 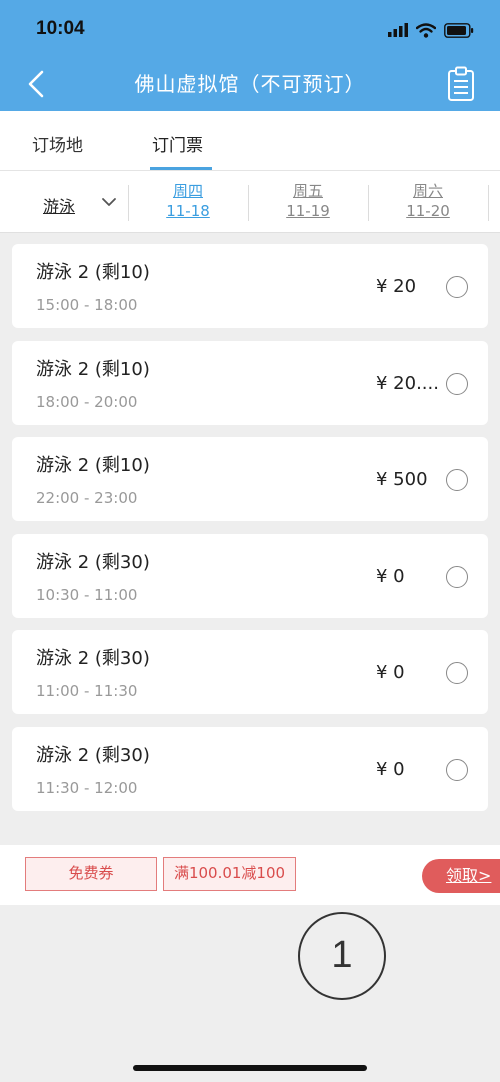 I want to click on ticket-time: 22:00 - 23:00, so click(x=87, y=498).